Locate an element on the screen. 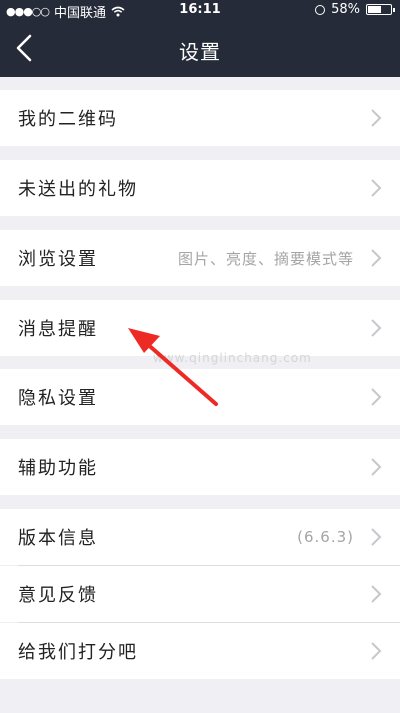 The height and width of the screenshot is (713, 400). settings-item-feedback: 意见反馈 is located at coordinates (200, 594).